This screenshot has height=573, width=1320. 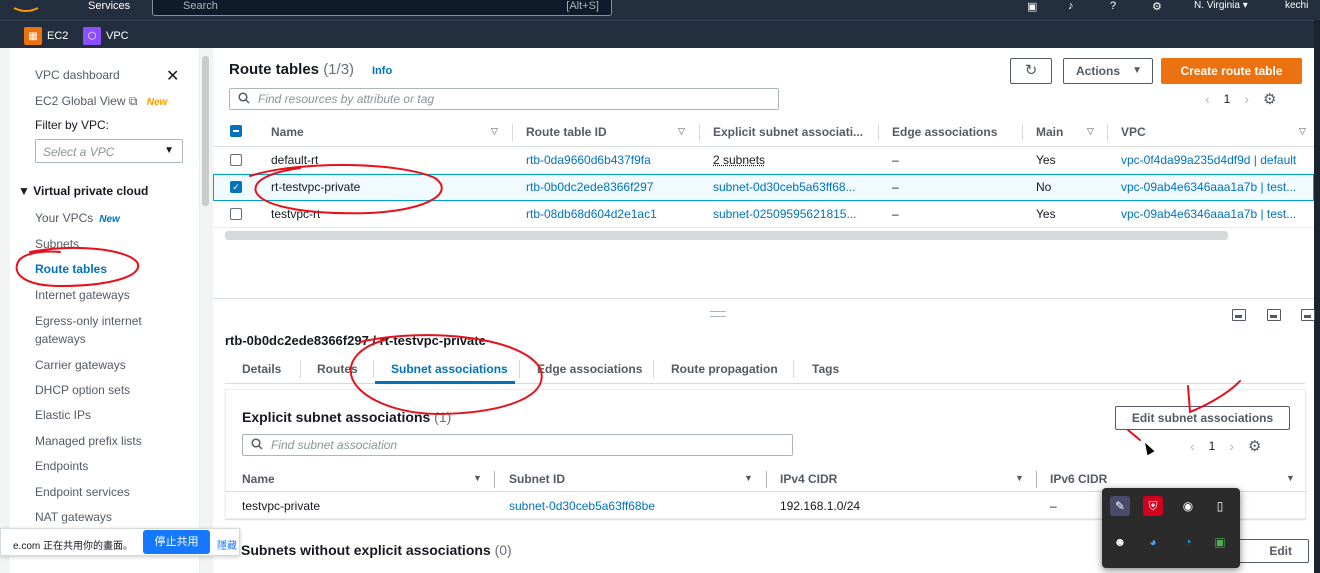 I want to click on tab-routes: Routes, so click(x=337, y=369).